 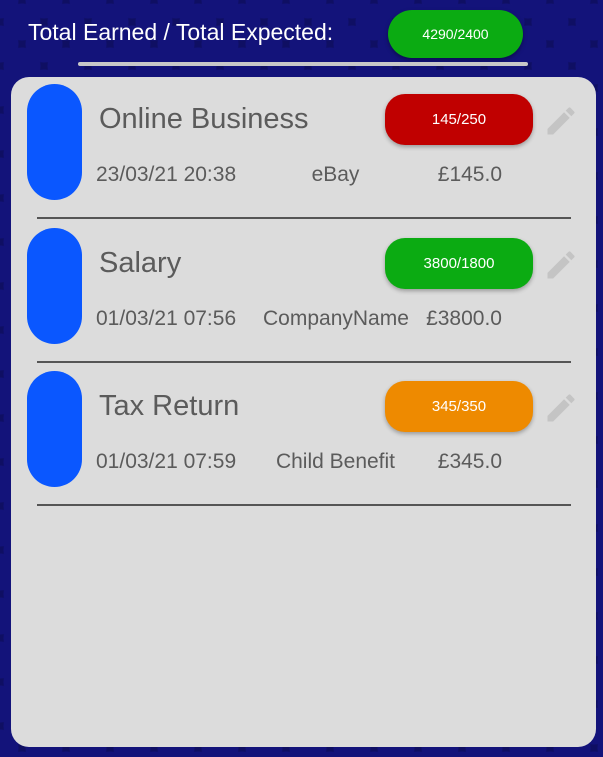 I want to click on header: Total Earned / Total Expected: 4290/2400, so click(x=301, y=36).